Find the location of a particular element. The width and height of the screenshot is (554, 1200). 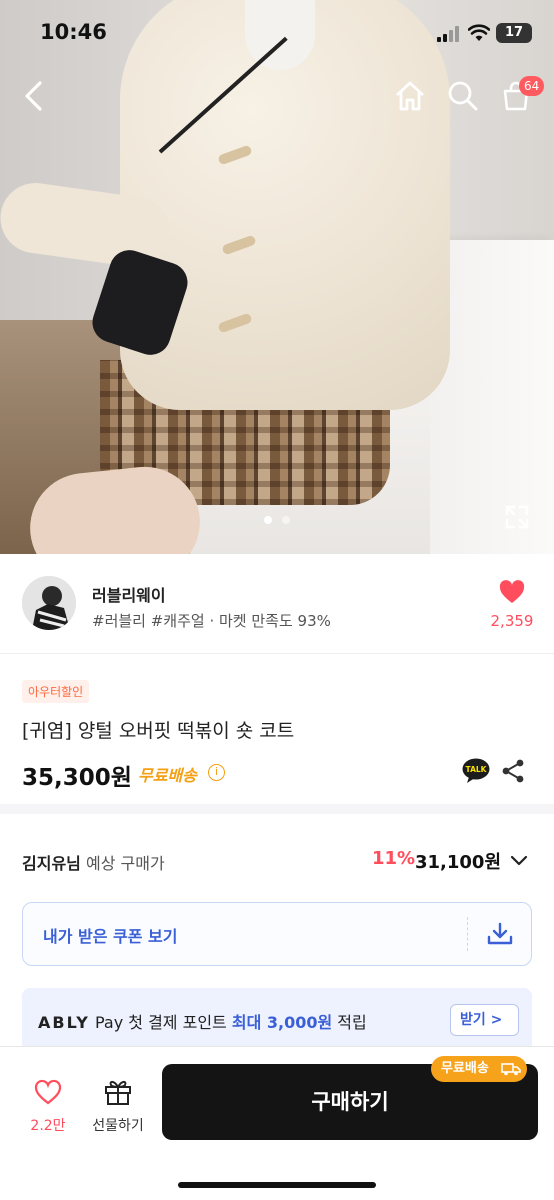

download-icon is located at coordinates (500, 934).